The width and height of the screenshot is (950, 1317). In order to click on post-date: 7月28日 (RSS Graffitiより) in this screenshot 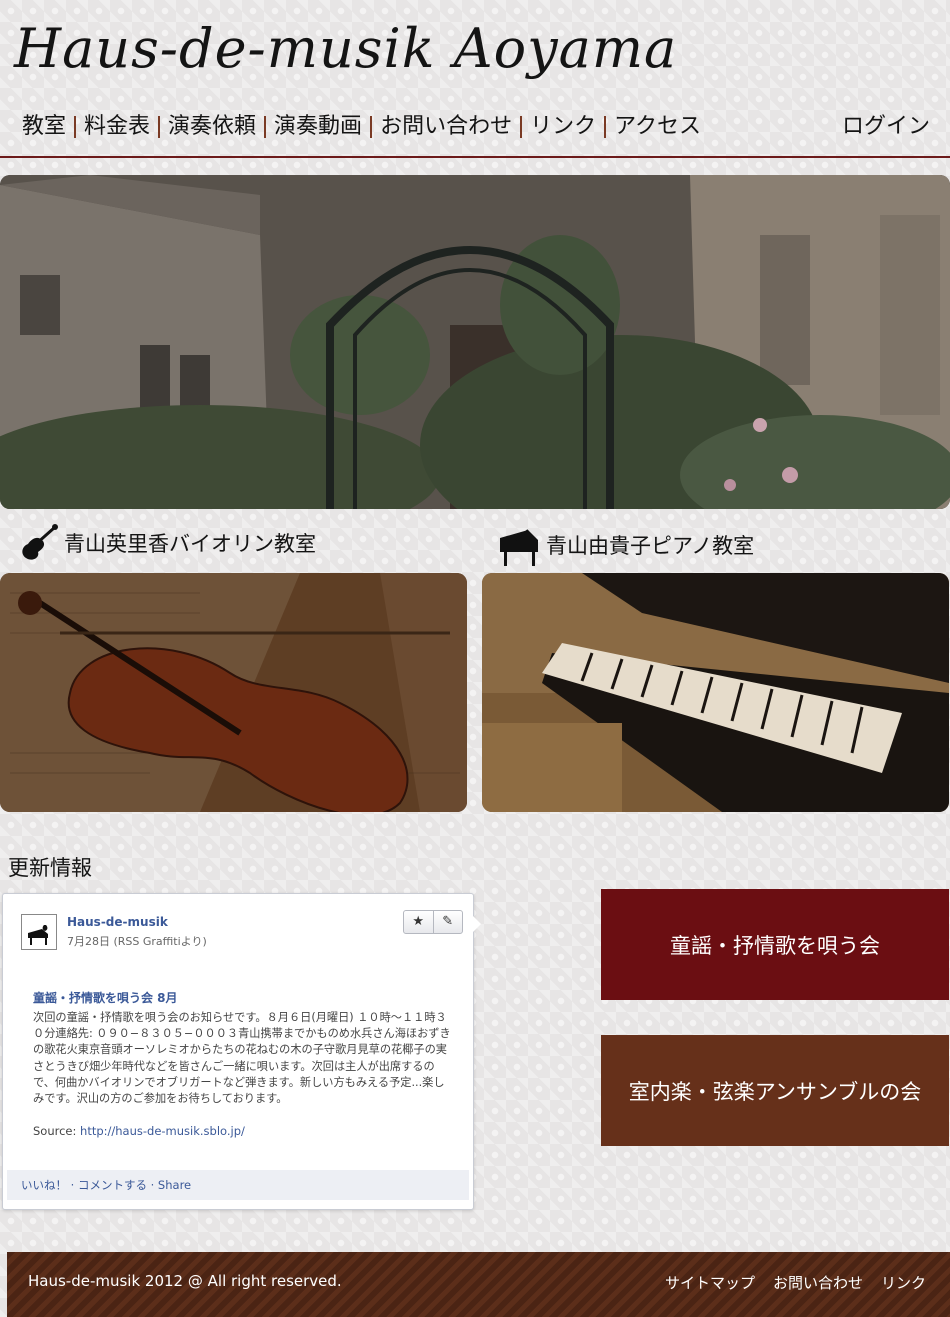, I will do `click(137, 941)`.